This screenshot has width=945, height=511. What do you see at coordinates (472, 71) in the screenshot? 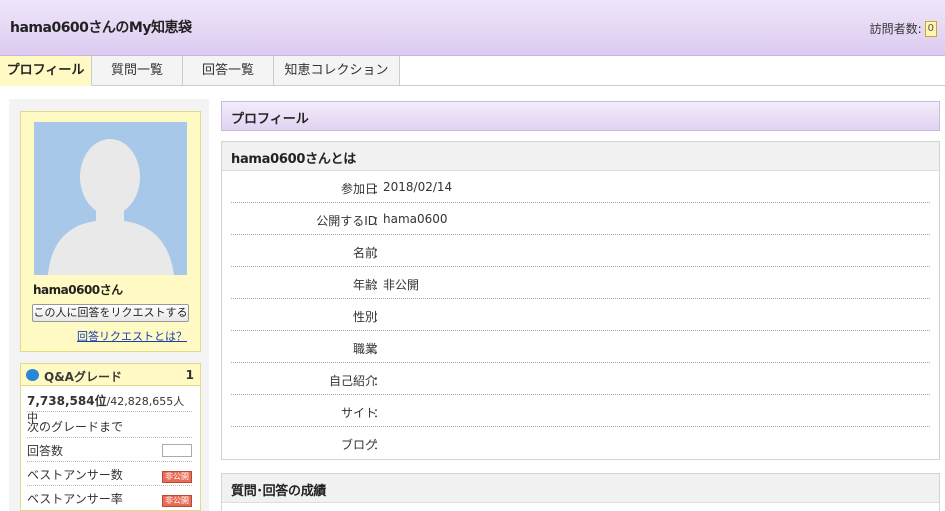
I see `tab-bar: プロフィール 質問一覧 回答一覧 知恵コレクション` at bounding box center [472, 71].